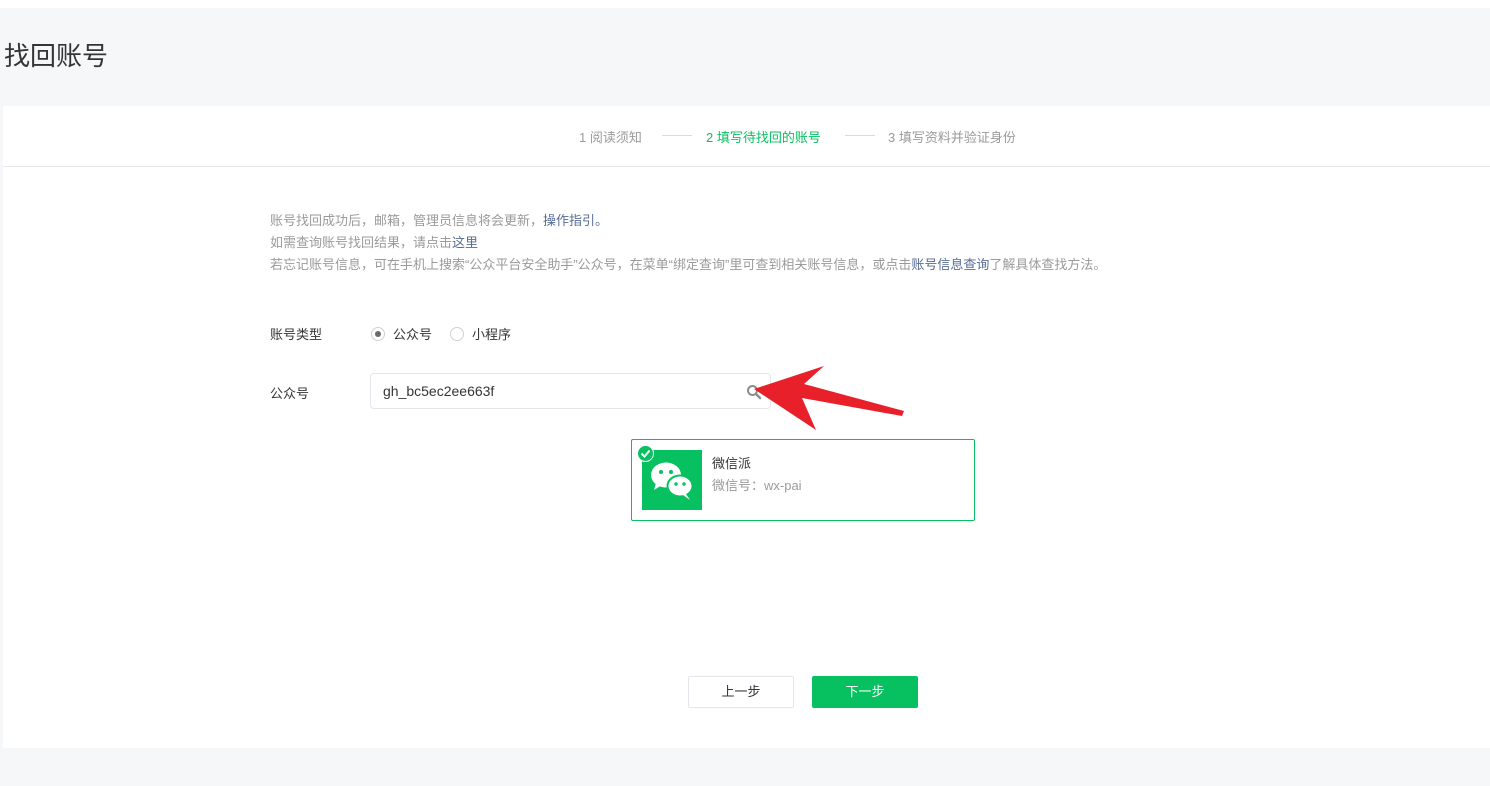  Describe the element at coordinates (610, 137) in the screenshot. I see `step-1: 1 阅读须知` at that location.